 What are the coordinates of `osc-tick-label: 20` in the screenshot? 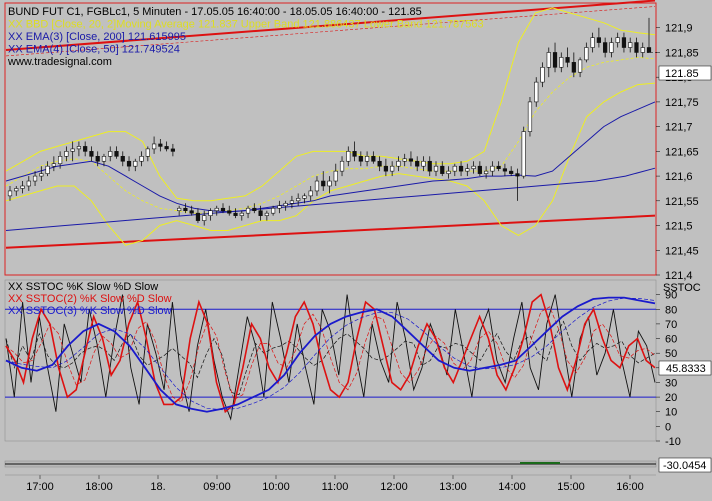 It's located at (671, 398).